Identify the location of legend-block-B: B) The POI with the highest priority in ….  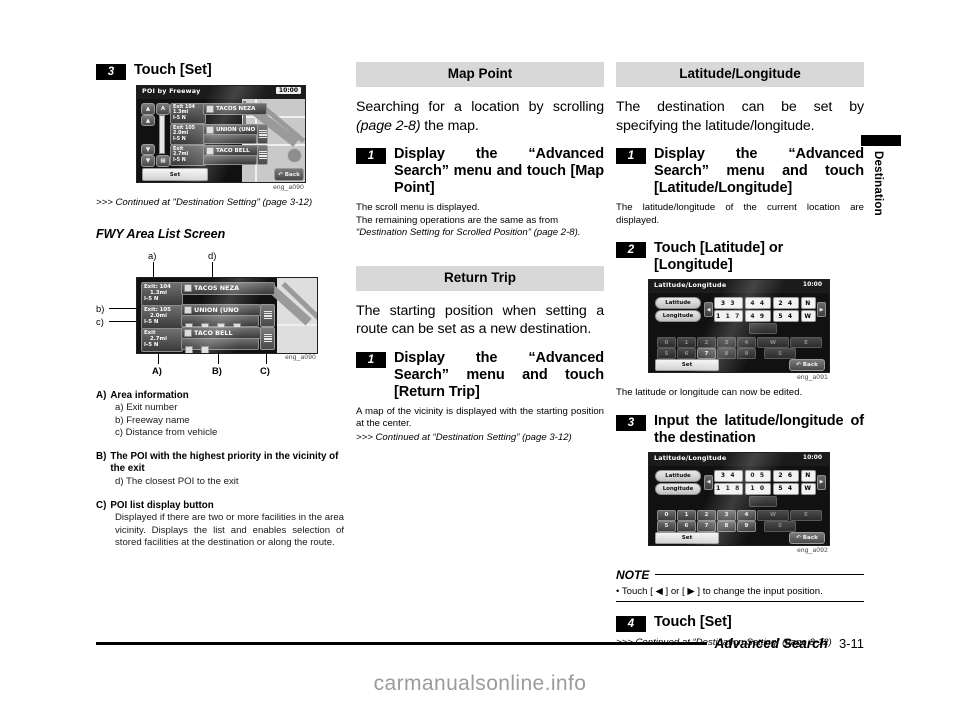
(220, 470).